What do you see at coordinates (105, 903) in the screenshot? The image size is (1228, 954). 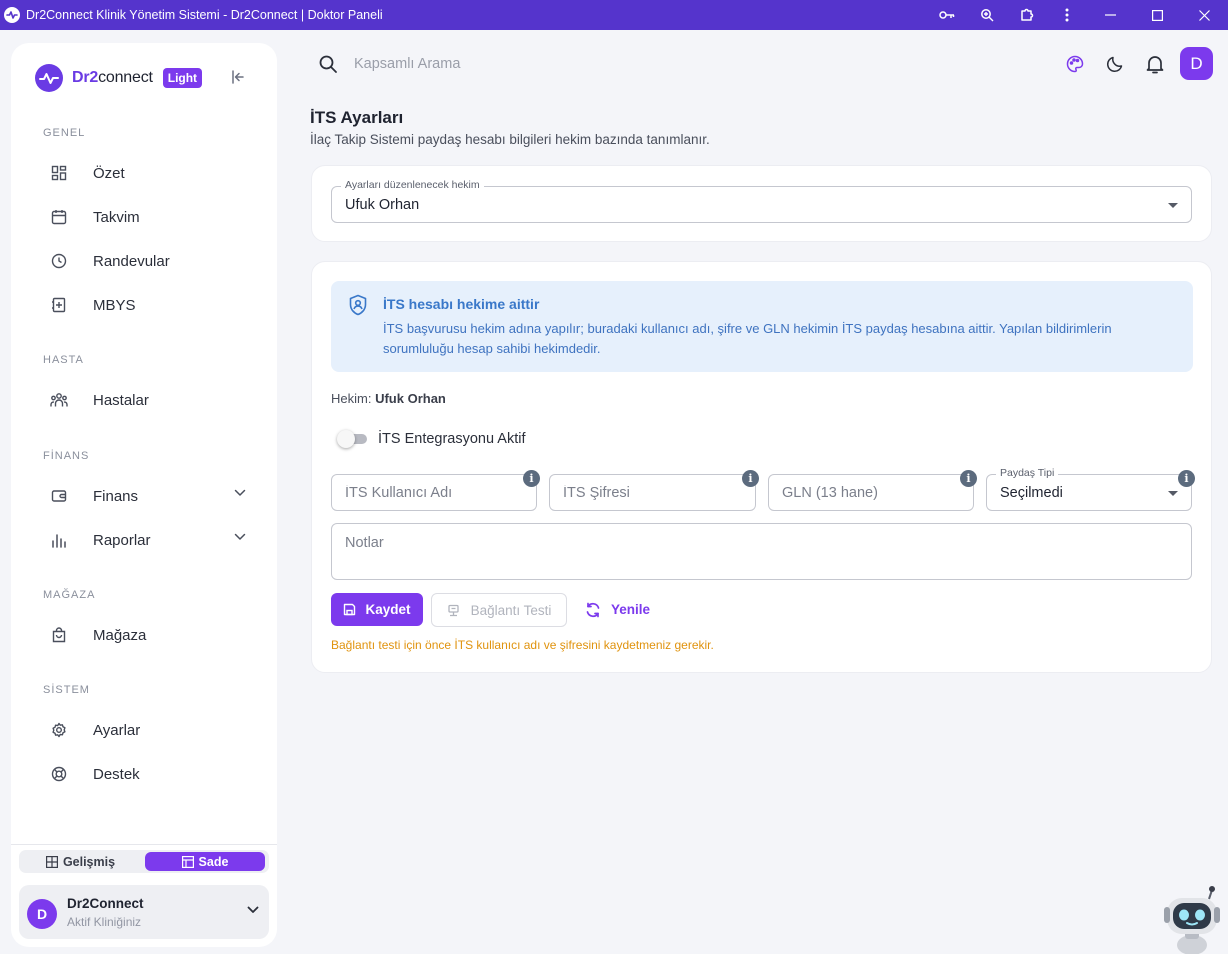 I see `clinic-name: Dr2Connect` at bounding box center [105, 903].